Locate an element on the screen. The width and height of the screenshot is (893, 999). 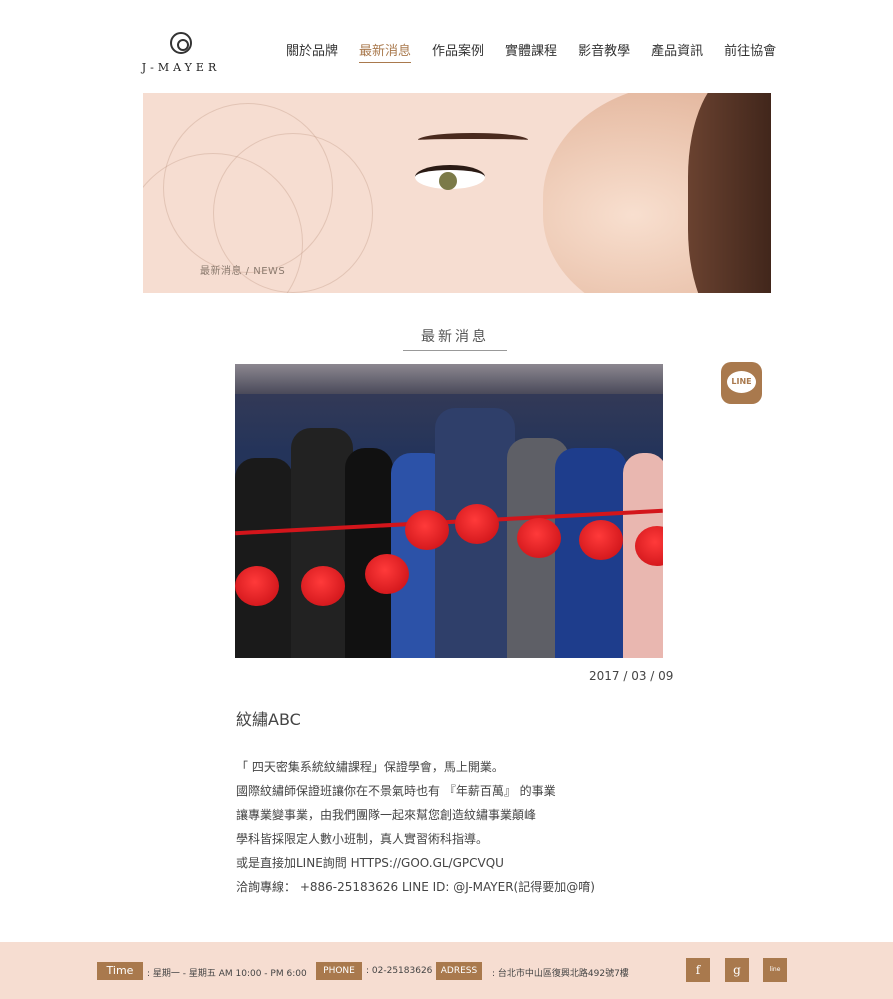
hero-banner: 最新消息 / NEWS is located at coordinates (457, 193).